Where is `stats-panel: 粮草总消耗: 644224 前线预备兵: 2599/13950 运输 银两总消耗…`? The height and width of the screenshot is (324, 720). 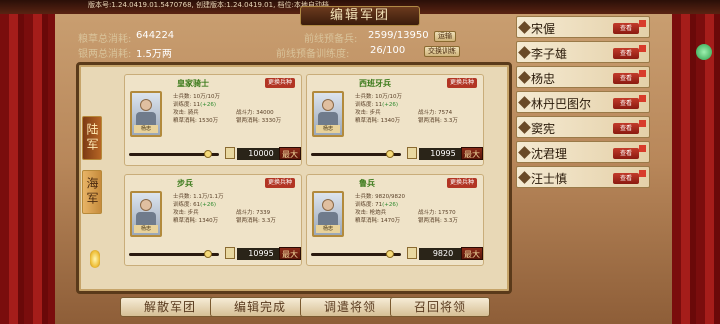
stats-panel: 粮草总消耗: 644224 前线预备兵: 2599/13950 运输 银两总消耗… is located at coordinates (294, 45).